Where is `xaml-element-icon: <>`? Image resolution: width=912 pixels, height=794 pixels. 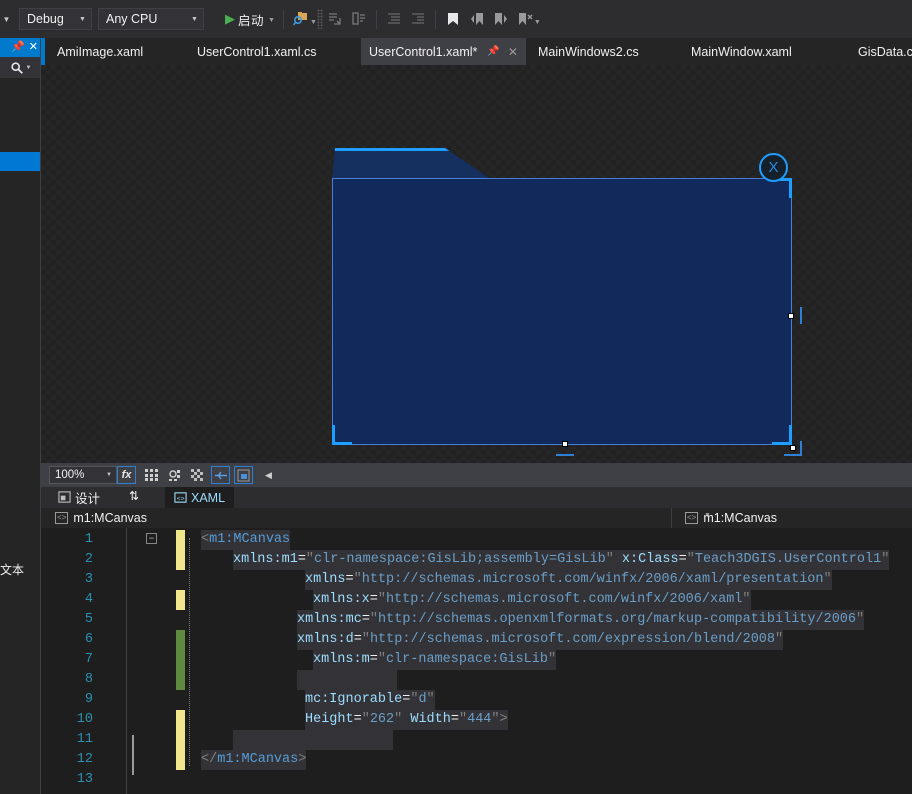
xaml-element-icon: <> is located at coordinates (692, 518).